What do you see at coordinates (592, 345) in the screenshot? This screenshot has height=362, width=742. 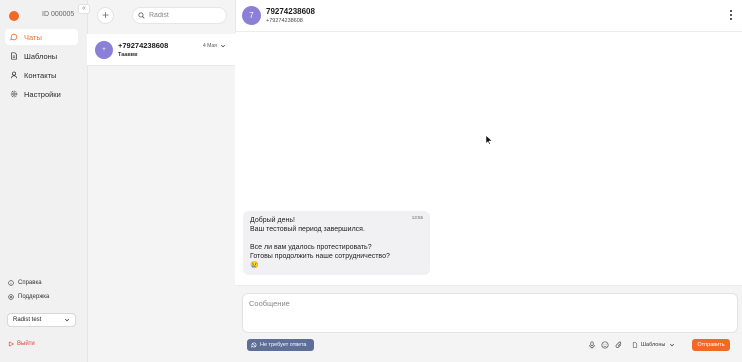 I see `microphone-icon` at bounding box center [592, 345].